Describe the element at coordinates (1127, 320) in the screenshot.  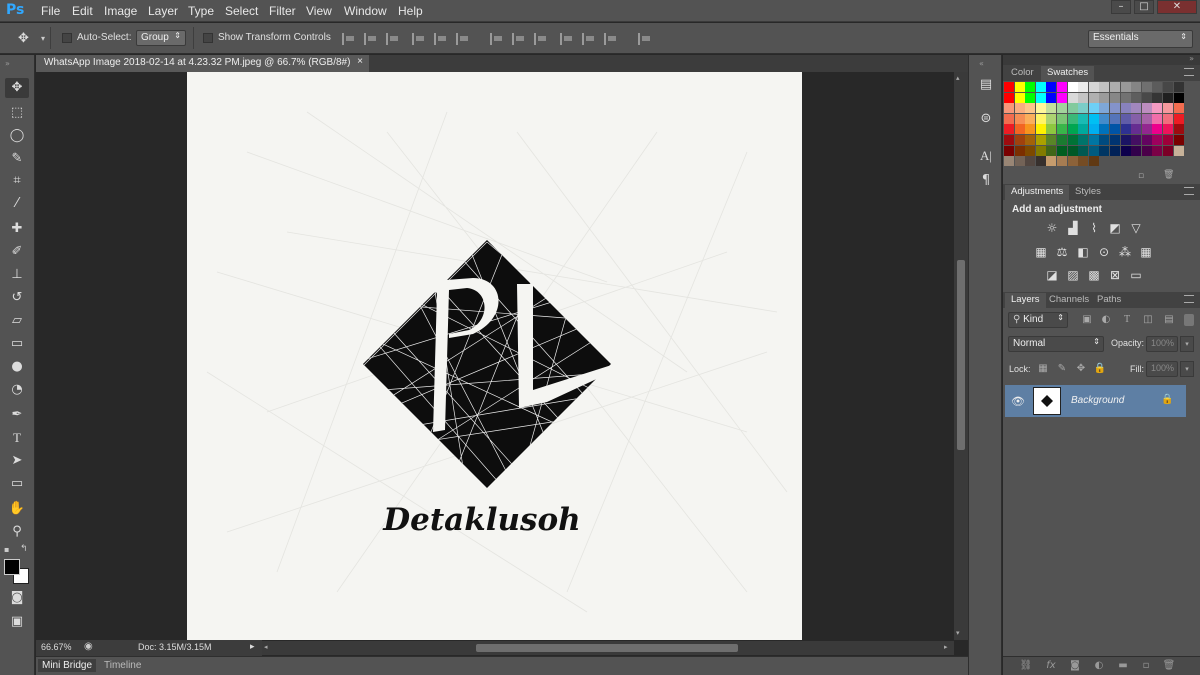
I see `filter-type-icon: T` at that location.